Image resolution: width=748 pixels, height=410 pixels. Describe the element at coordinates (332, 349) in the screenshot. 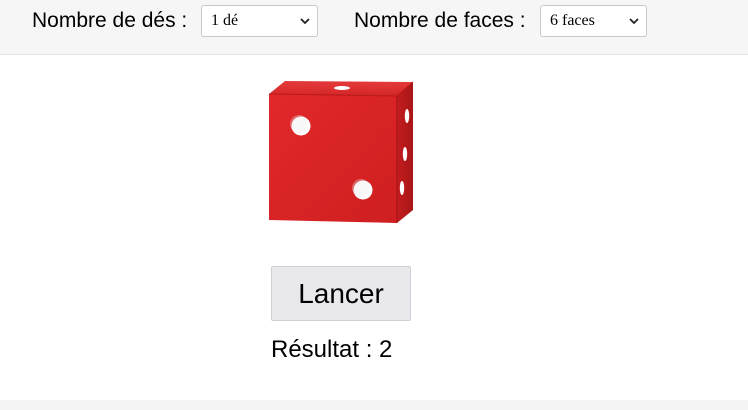

I see `result-text: Résultat : 2` at that location.